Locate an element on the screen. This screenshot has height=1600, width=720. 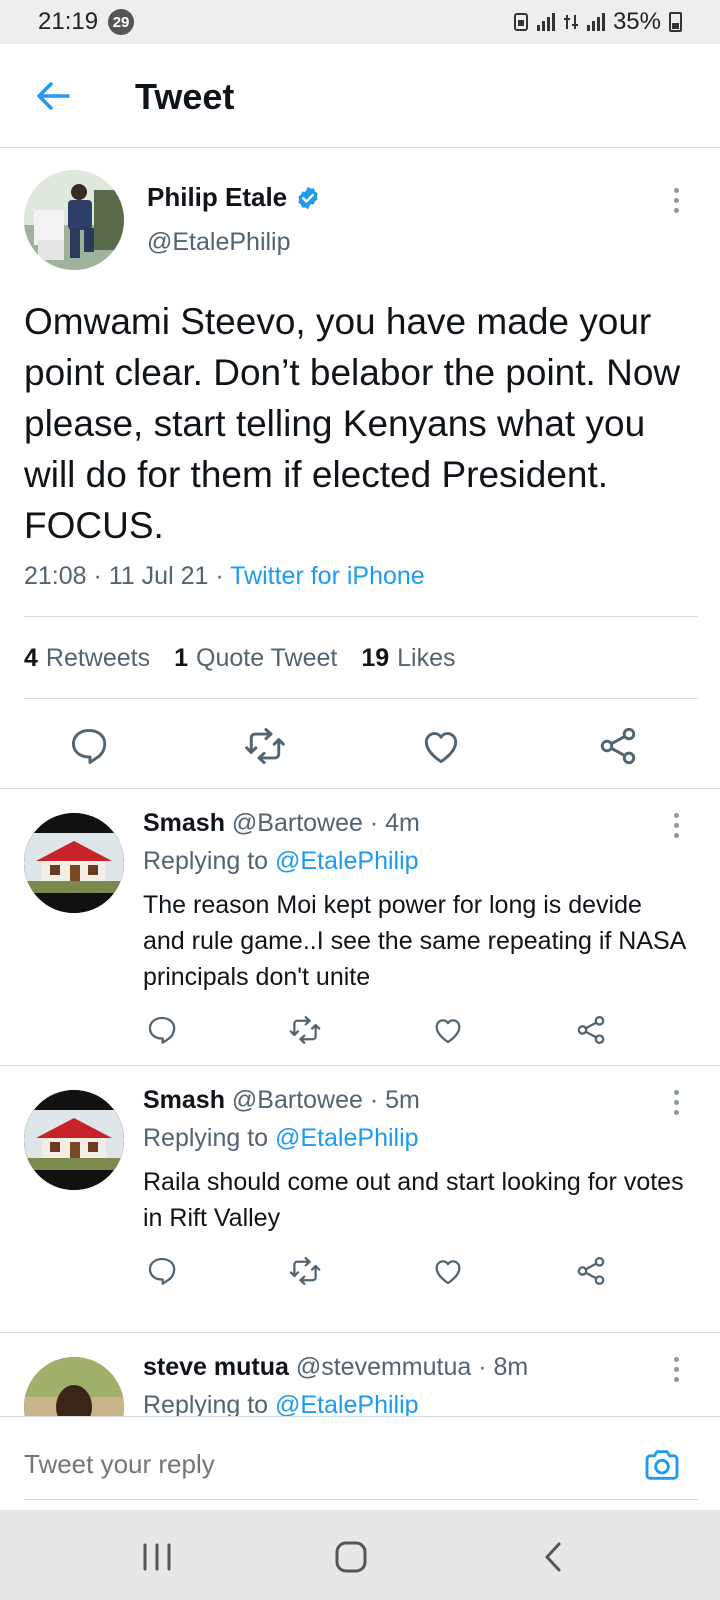
reply-meta: @Bartowee · 4m is located at coordinates (322, 823).